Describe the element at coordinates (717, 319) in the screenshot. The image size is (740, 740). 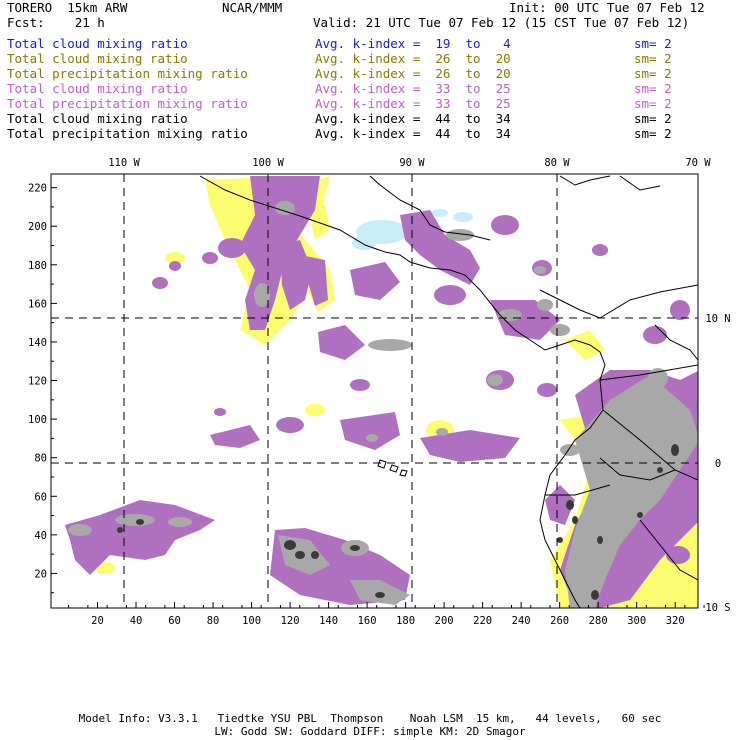
I see `latitude-label: 10 N` at that location.